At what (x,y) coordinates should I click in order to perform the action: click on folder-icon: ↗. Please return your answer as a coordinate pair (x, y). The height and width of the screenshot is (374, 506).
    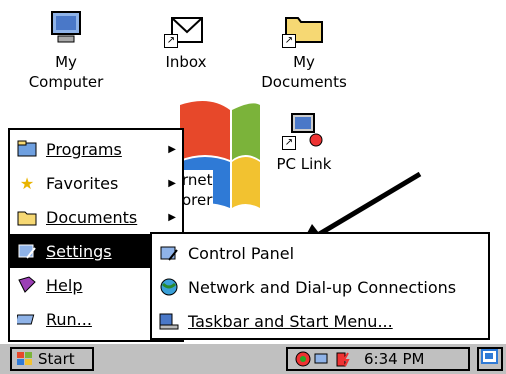
    Looking at the image, I should click on (304, 28).